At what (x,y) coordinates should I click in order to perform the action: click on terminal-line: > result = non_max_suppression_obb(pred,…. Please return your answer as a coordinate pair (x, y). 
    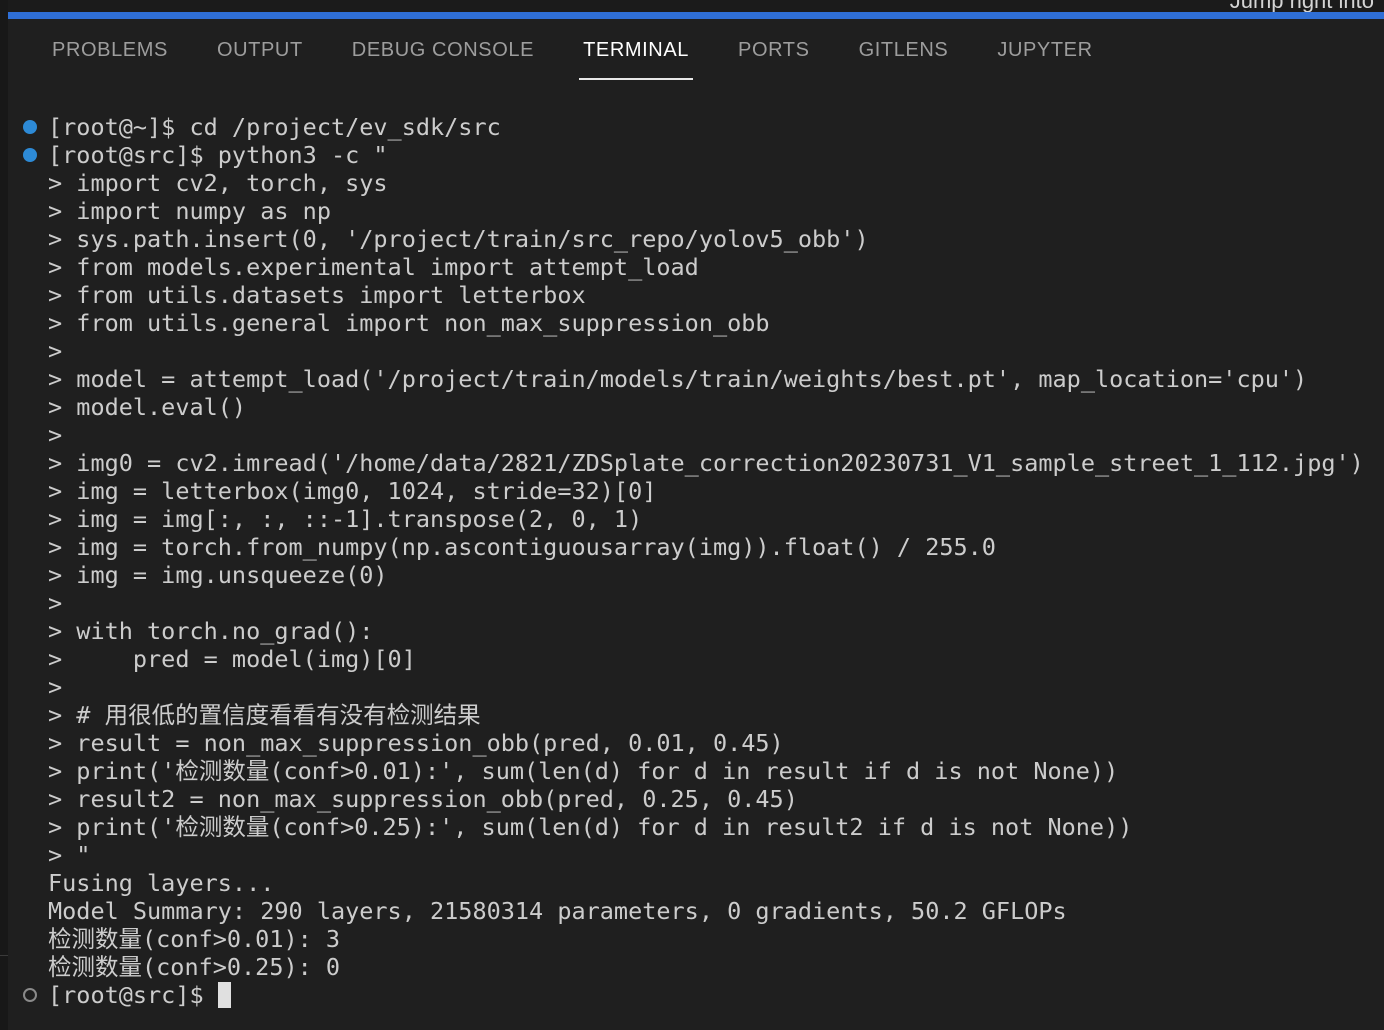
    Looking at the image, I should click on (416, 743).